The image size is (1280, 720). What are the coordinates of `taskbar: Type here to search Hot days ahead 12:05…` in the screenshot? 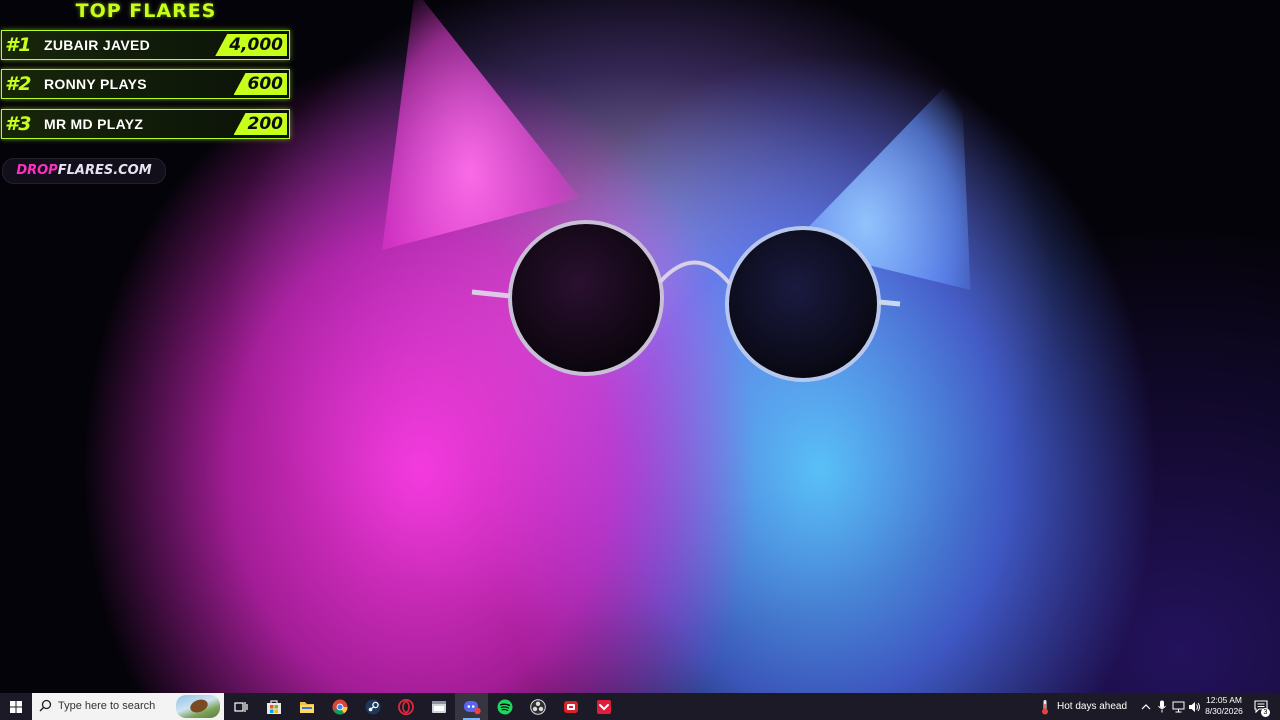 It's located at (640, 706).